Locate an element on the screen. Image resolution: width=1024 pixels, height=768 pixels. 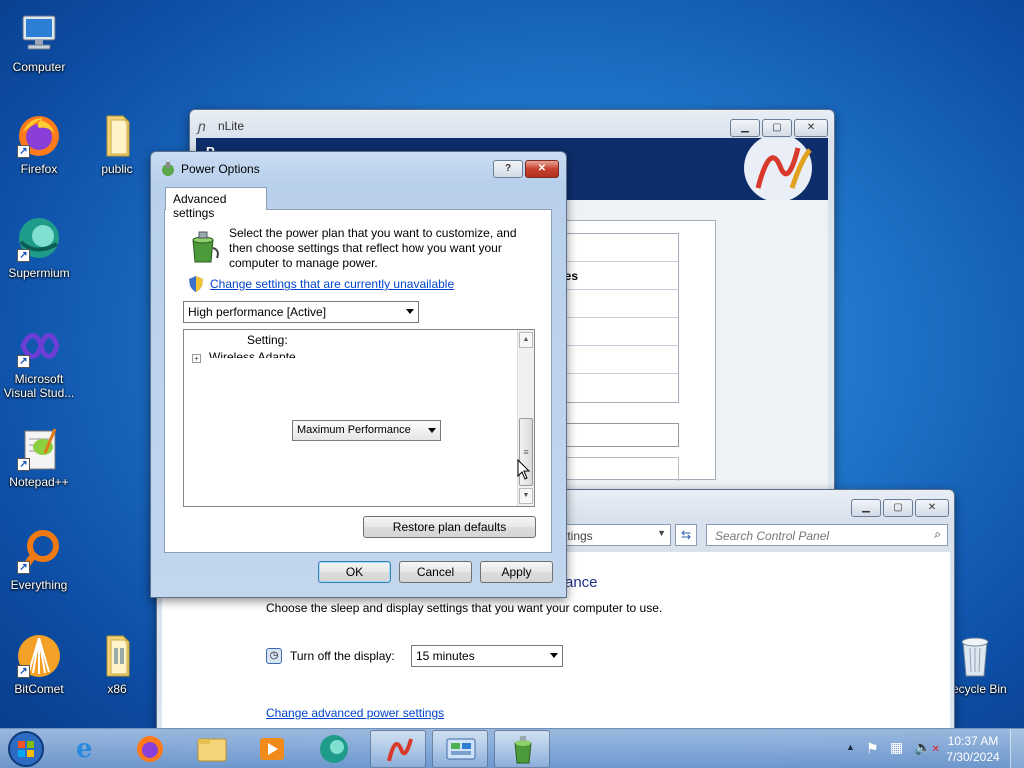
setting-label: Setting: is located at coordinates (267, 340).